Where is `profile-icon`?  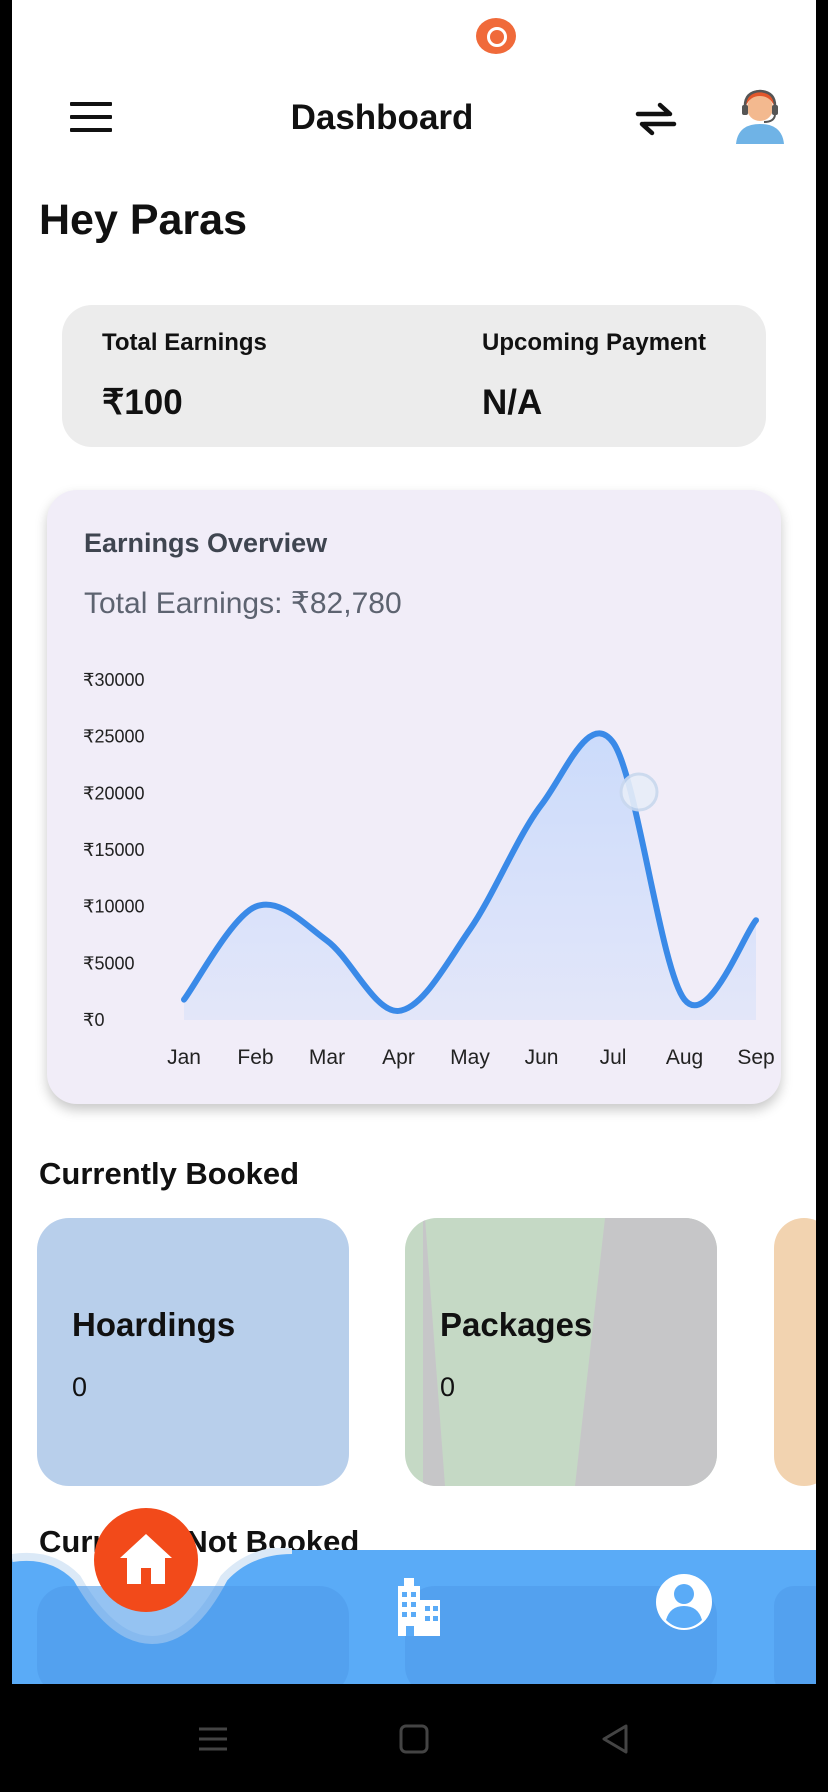
profile-icon is located at coordinates (684, 1602).